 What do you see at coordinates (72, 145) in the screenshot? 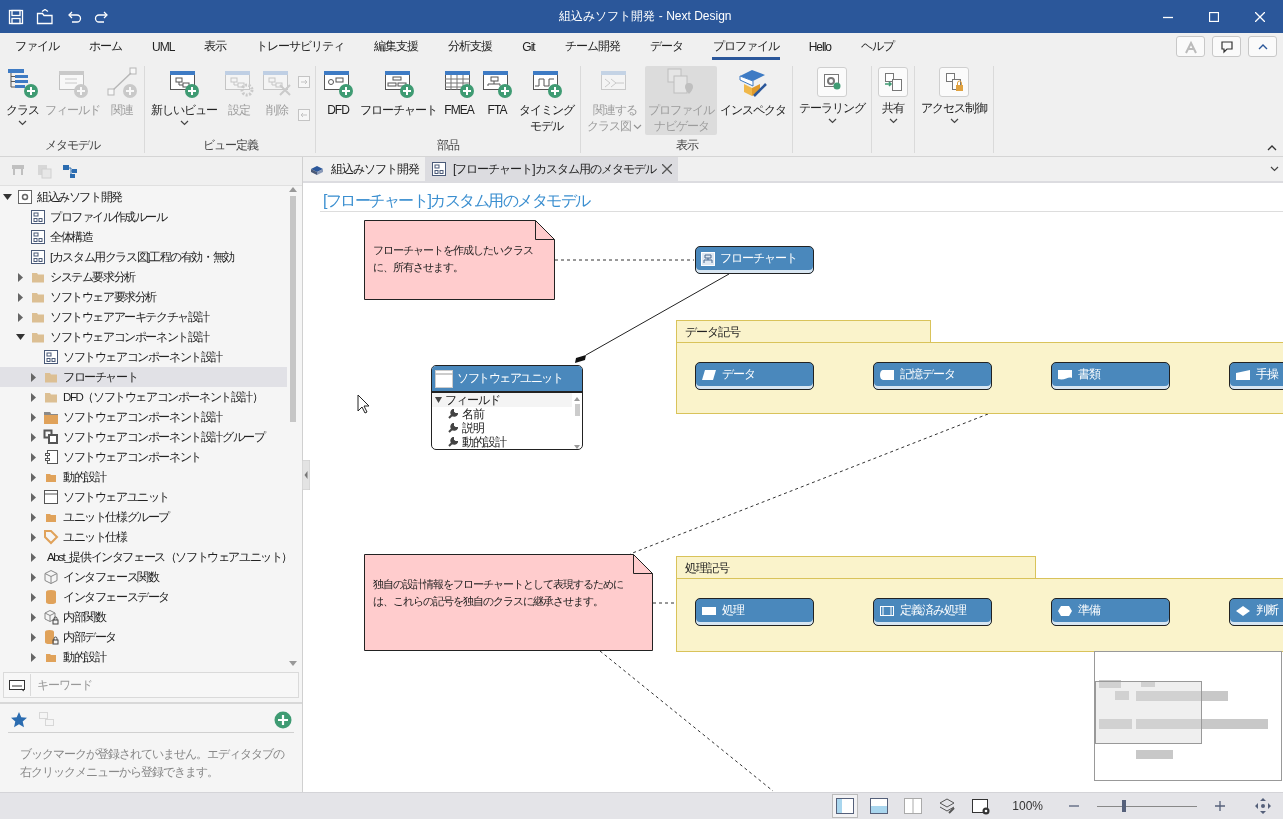
I see `group-label: メタモデル` at bounding box center [72, 145].